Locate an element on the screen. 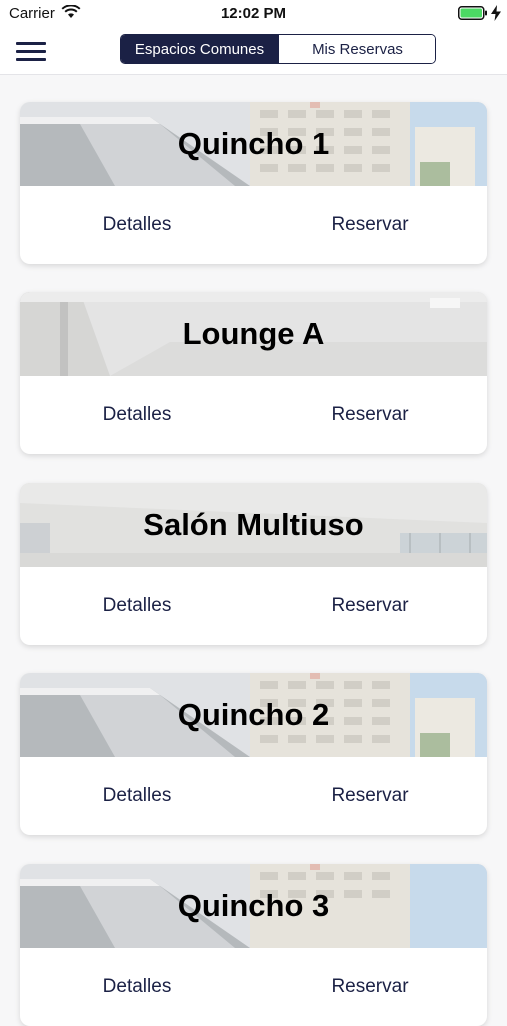 The width and height of the screenshot is (507, 1026). space-image: Quincho 1 is located at coordinates (253, 144).